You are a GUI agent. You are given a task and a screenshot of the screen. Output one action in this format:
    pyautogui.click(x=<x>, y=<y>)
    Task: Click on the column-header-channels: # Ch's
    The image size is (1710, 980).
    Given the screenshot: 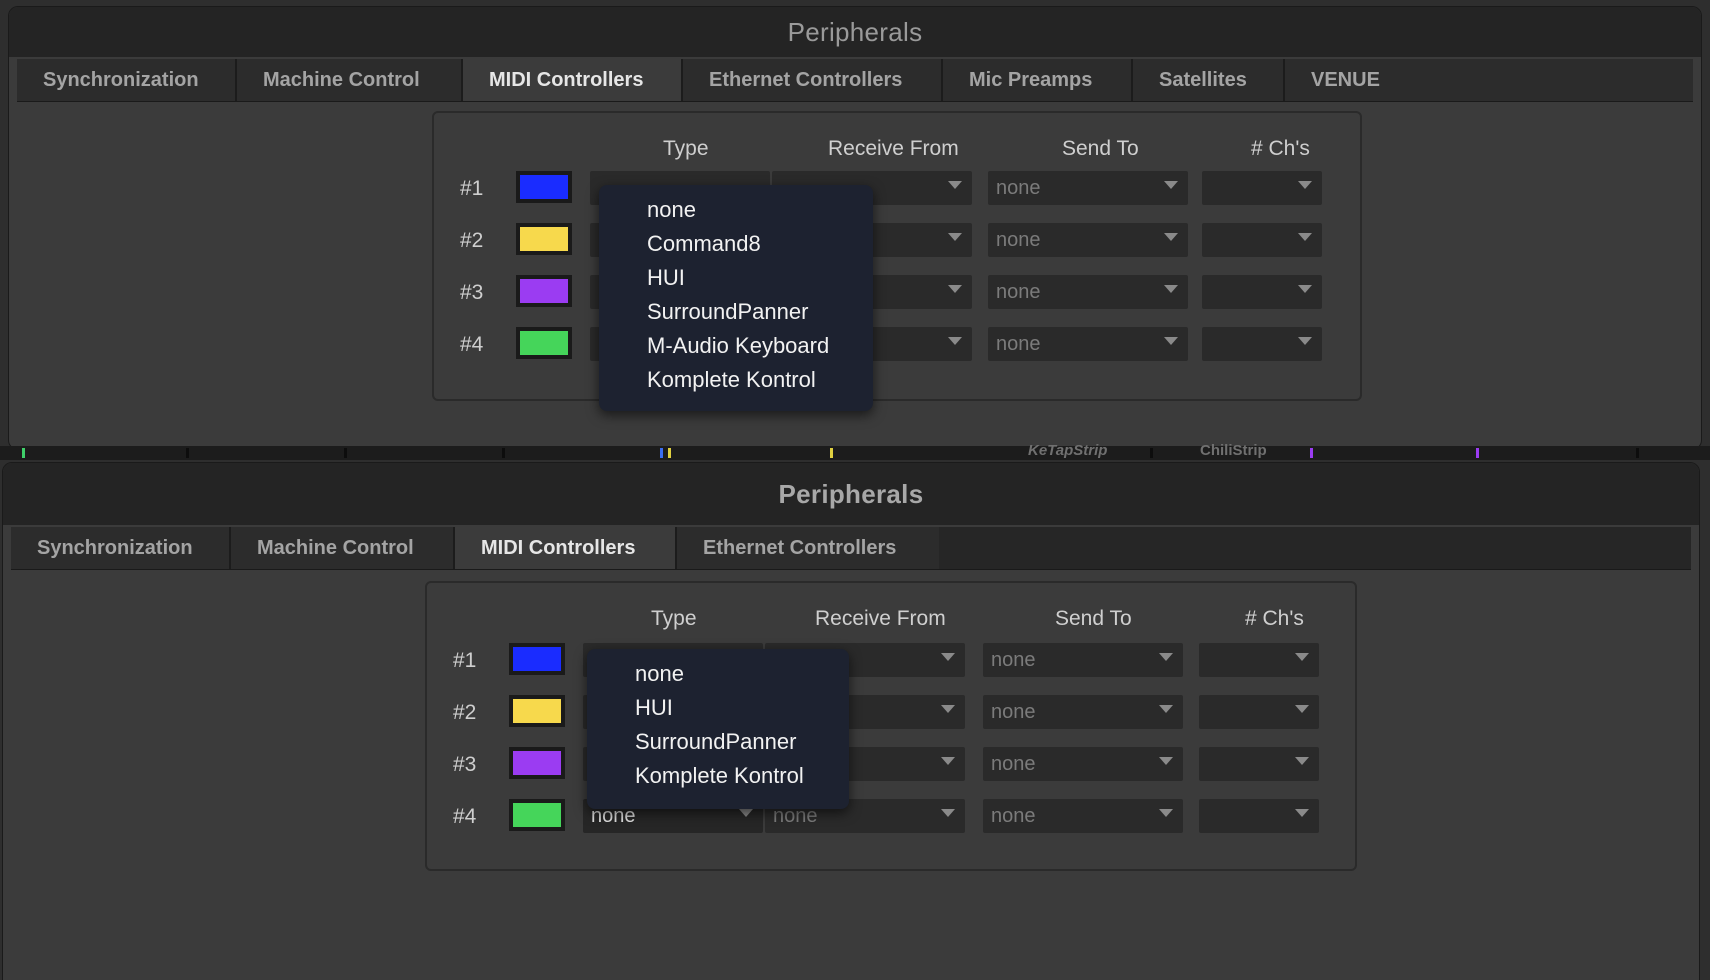 What is the action you would take?
    pyautogui.click(x=1280, y=148)
    